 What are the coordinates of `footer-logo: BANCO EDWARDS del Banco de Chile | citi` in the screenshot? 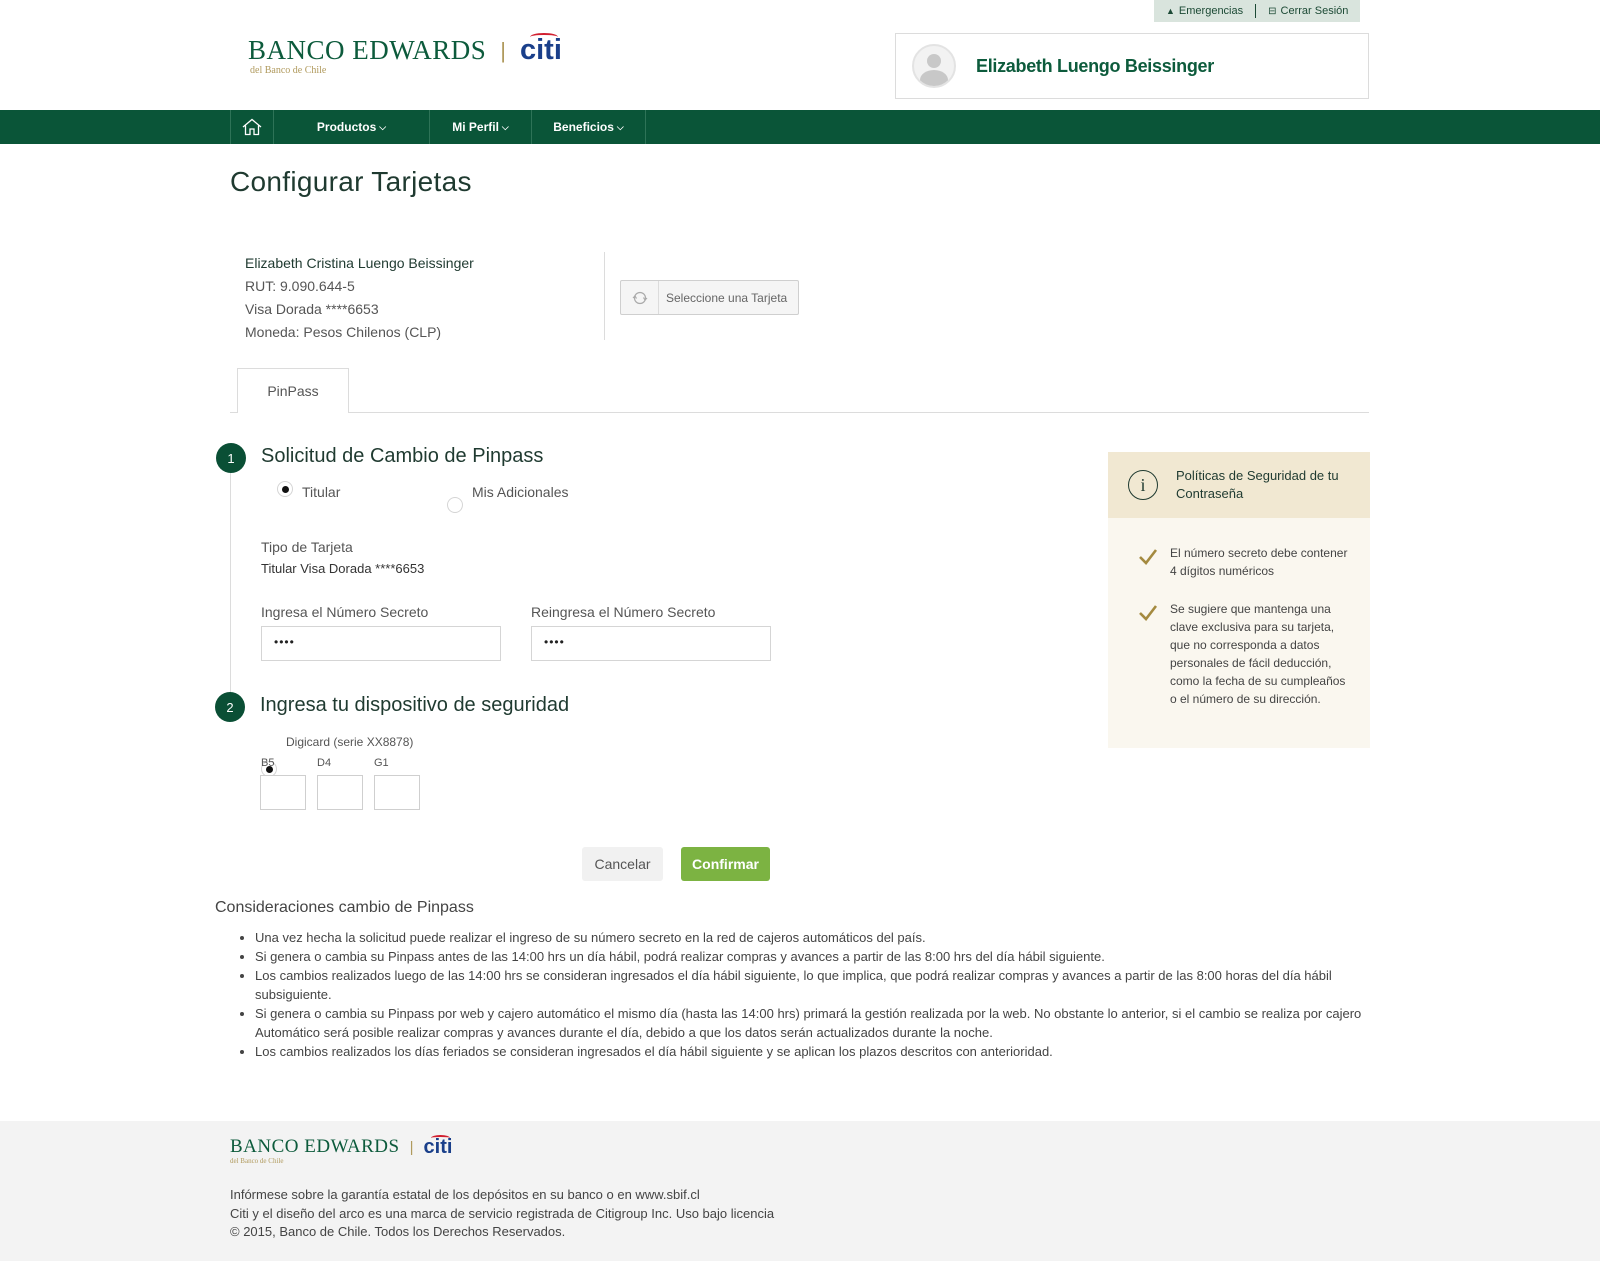 It's located at (341, 1150).